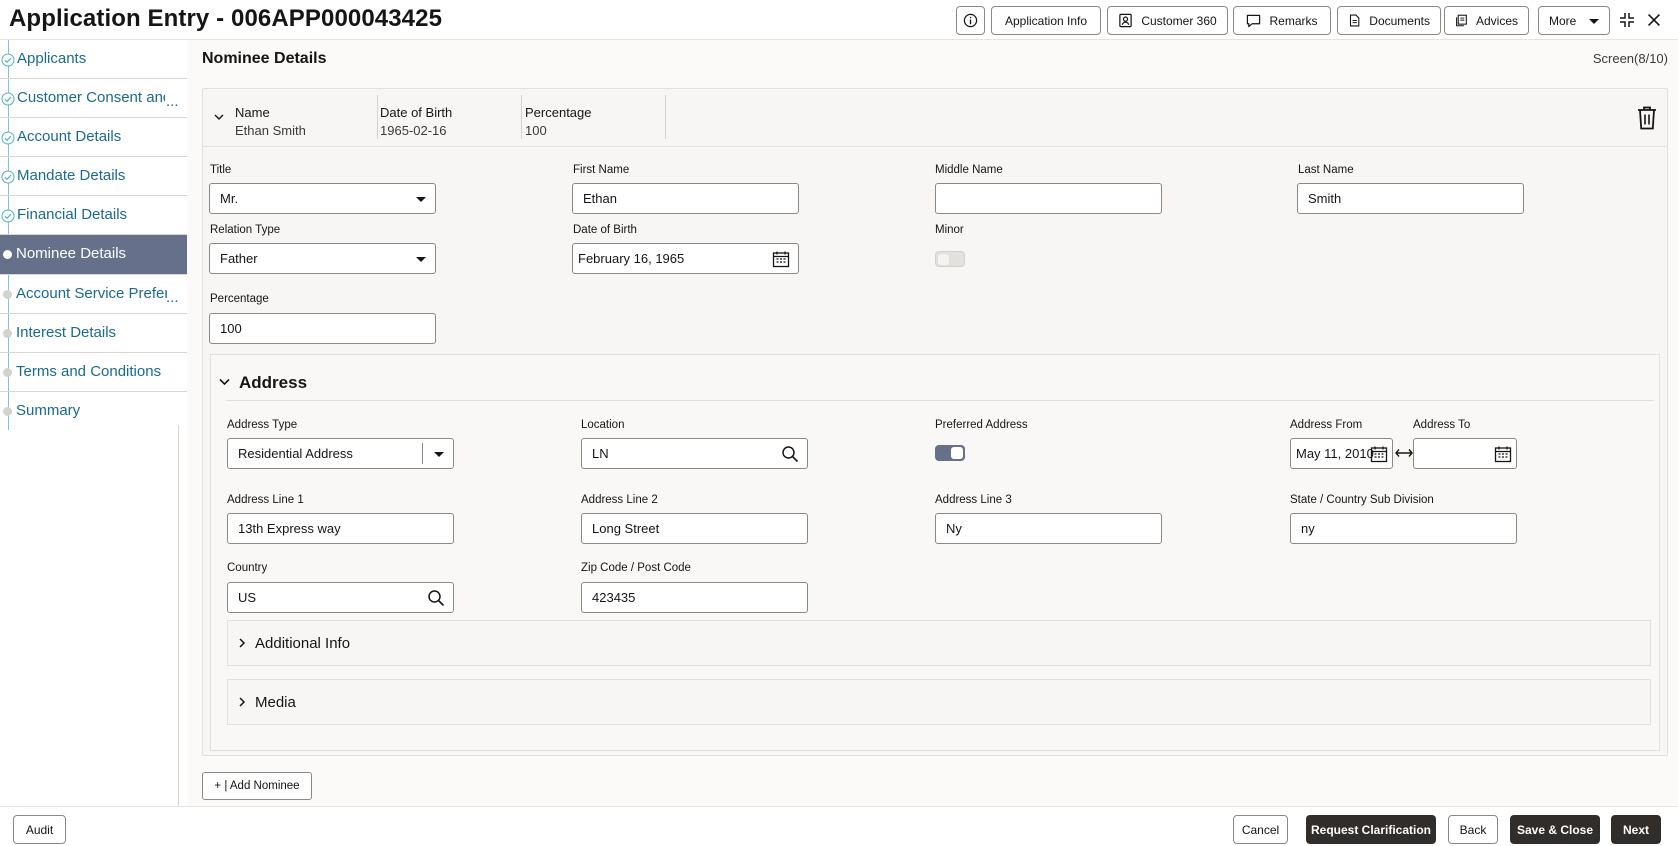  What do you see at coordinates (7, 254) in the screenshot?
I see `current-step-dot` at bounding box center [7, 254].